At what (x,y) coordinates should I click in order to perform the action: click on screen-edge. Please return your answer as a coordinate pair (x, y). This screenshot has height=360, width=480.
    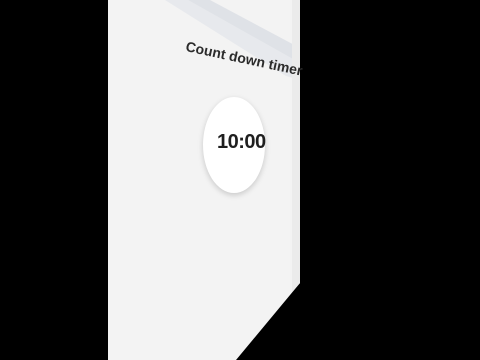
    Looking at the image, I should click on (296, 146).